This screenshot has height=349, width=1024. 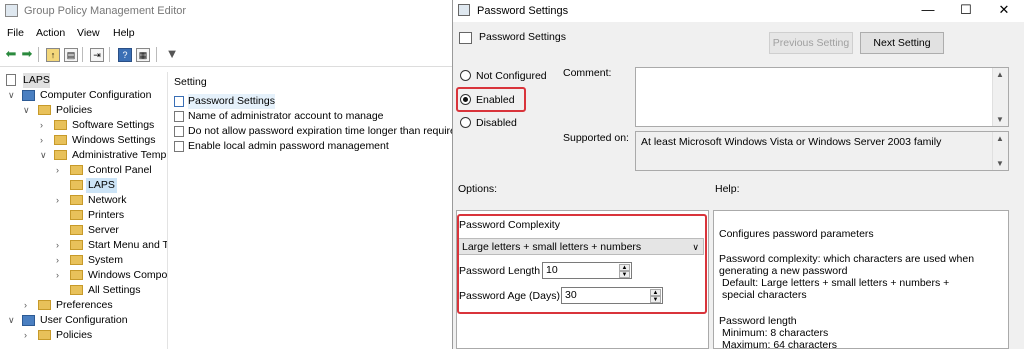 What do you see at coordinates (738, 11) in the screenshot?
I see `dialog-titlebar: Password Settings — ☐ ✕` at bounding box center [738, 11].